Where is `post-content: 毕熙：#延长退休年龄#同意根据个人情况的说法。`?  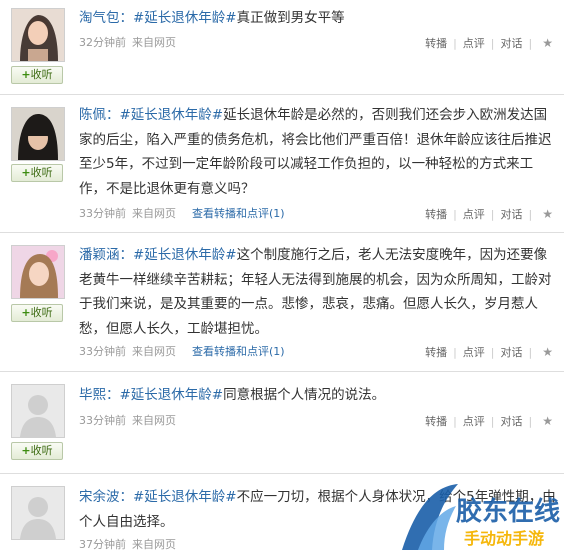
post-content: 毕熙：#延长退休年龄#同意根据个人情况的说法。 is located at coordinates (318, 395).